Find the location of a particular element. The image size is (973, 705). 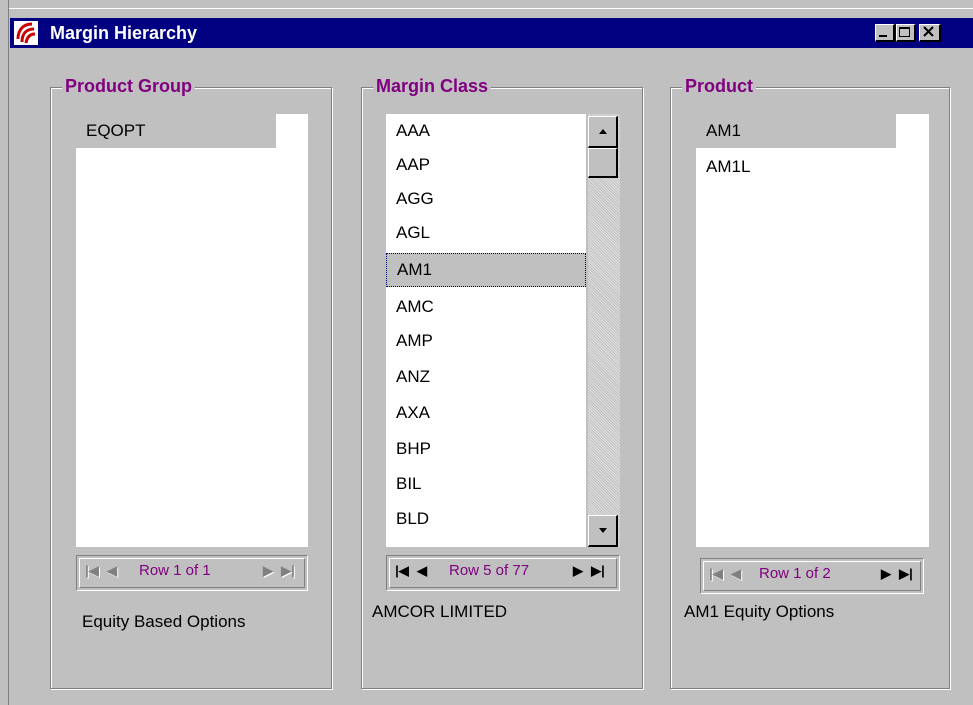

product-group-label: Product Group is located at coordinates (128, 86).